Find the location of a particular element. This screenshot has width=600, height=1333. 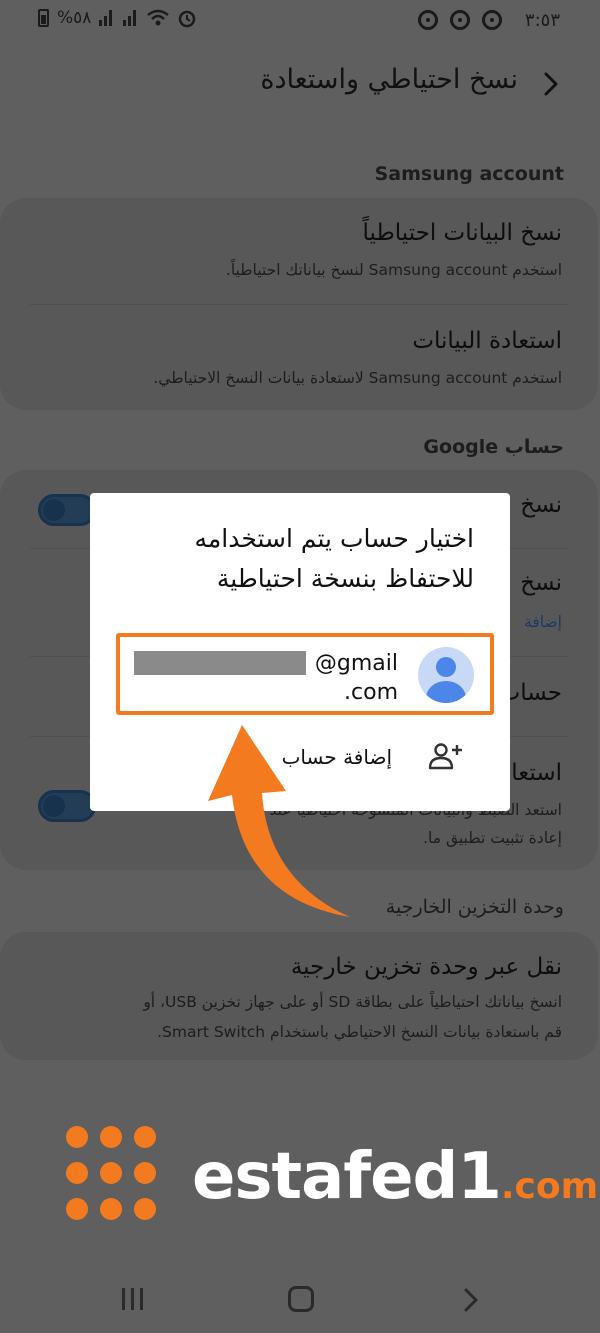

item-subtitle: إضافة is located at coordinates (543, 622).